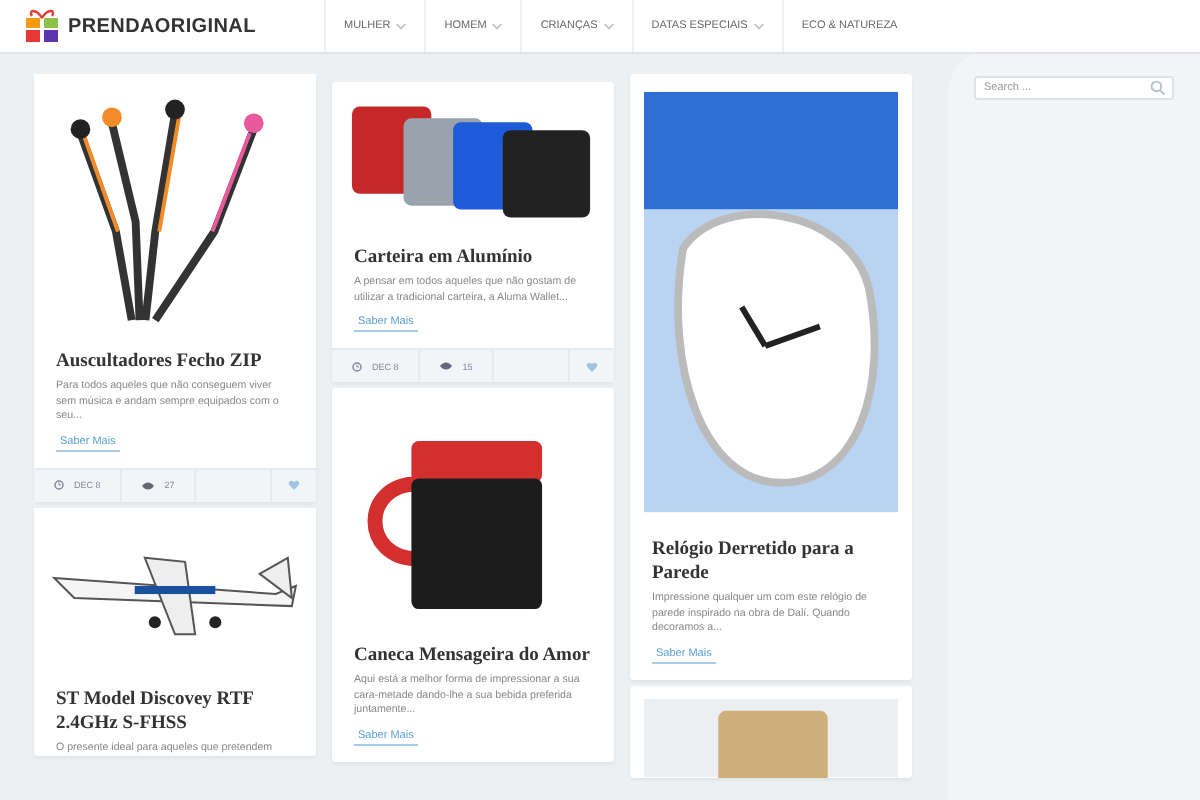  I want to click on airplane-photo, so click(175, 587).